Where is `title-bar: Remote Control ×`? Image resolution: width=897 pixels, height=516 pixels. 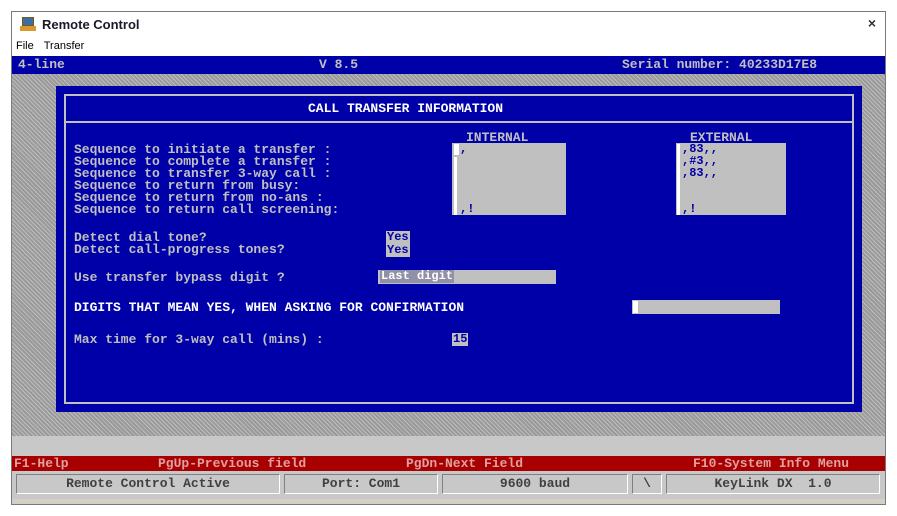 title-bar: Remote Control × is located at coordinates (448, 24).